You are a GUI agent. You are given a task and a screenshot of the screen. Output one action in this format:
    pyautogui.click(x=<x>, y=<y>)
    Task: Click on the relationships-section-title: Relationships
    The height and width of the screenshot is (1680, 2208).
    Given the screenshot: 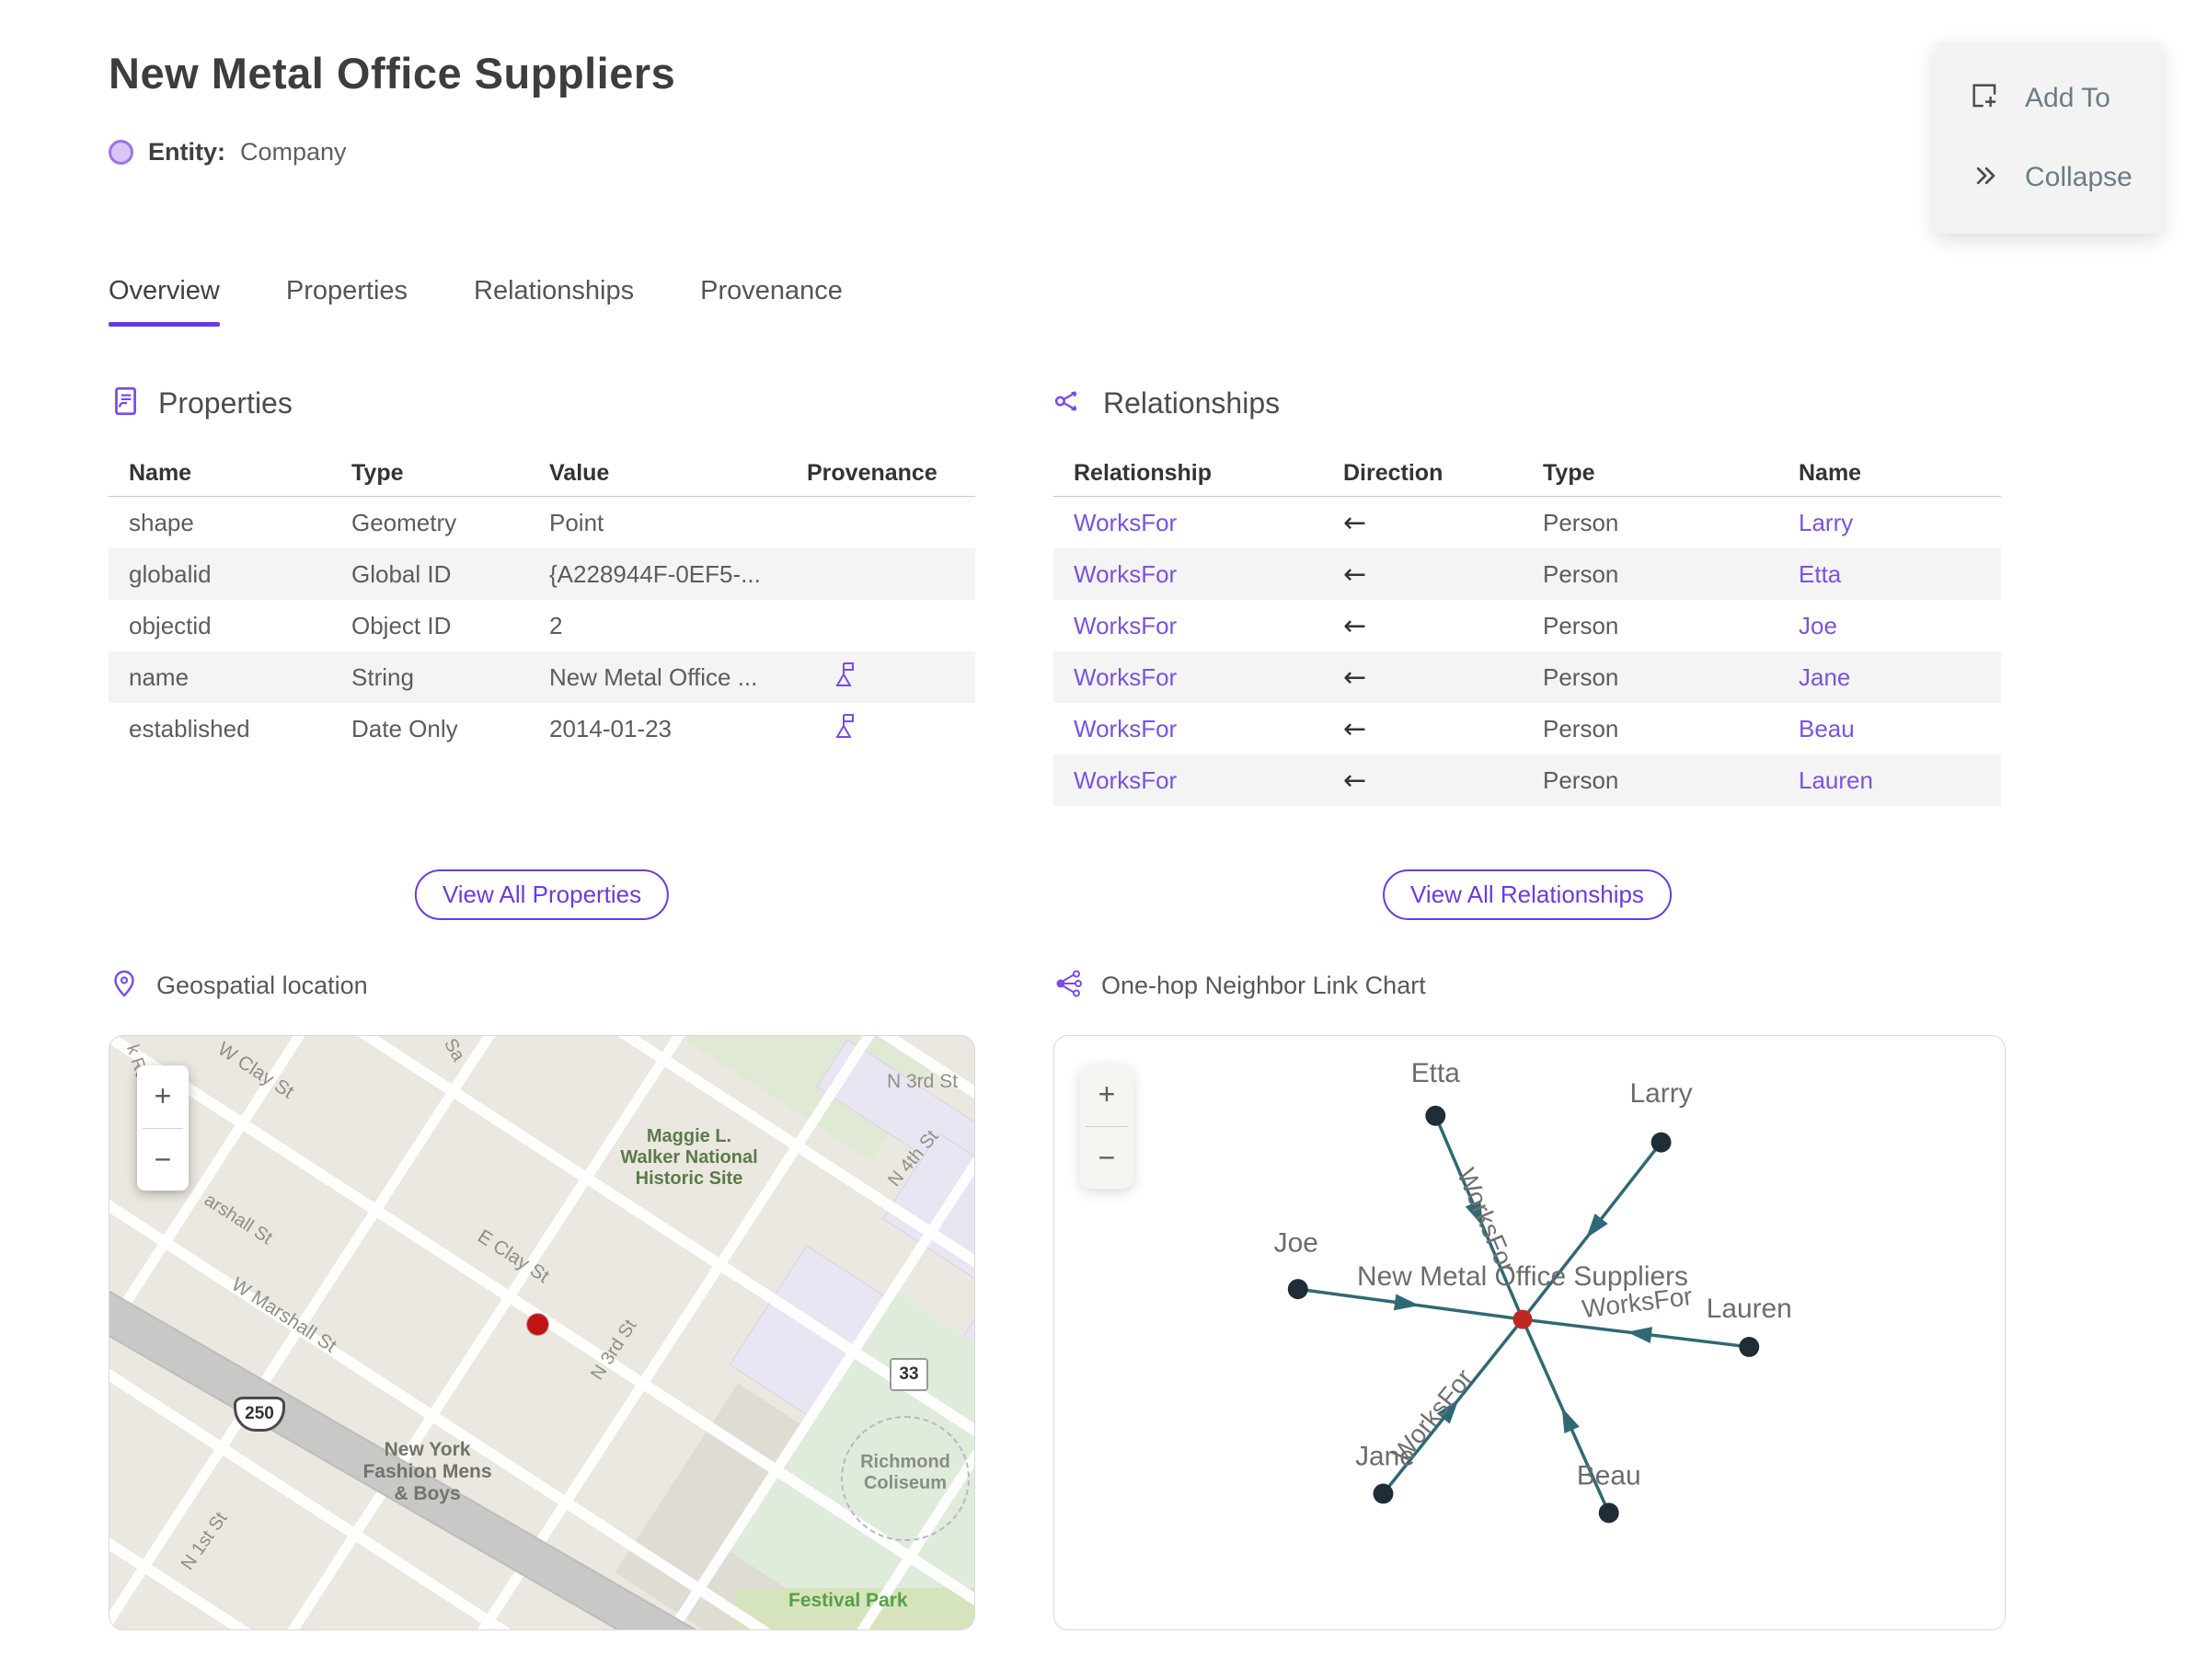 What is the action you would take?
    pyautogui.click(x=1192, y=403)
    